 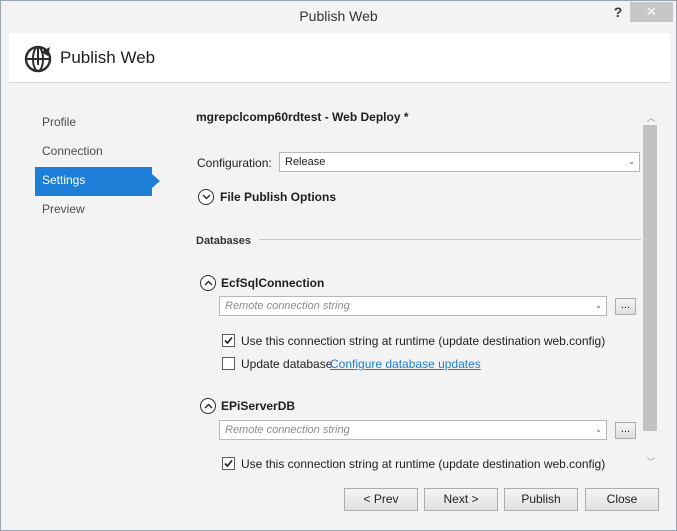 I want to click on profile-title: mgrepclcomp60rdtest - Web Deploy *, so click(x=302, y=117).